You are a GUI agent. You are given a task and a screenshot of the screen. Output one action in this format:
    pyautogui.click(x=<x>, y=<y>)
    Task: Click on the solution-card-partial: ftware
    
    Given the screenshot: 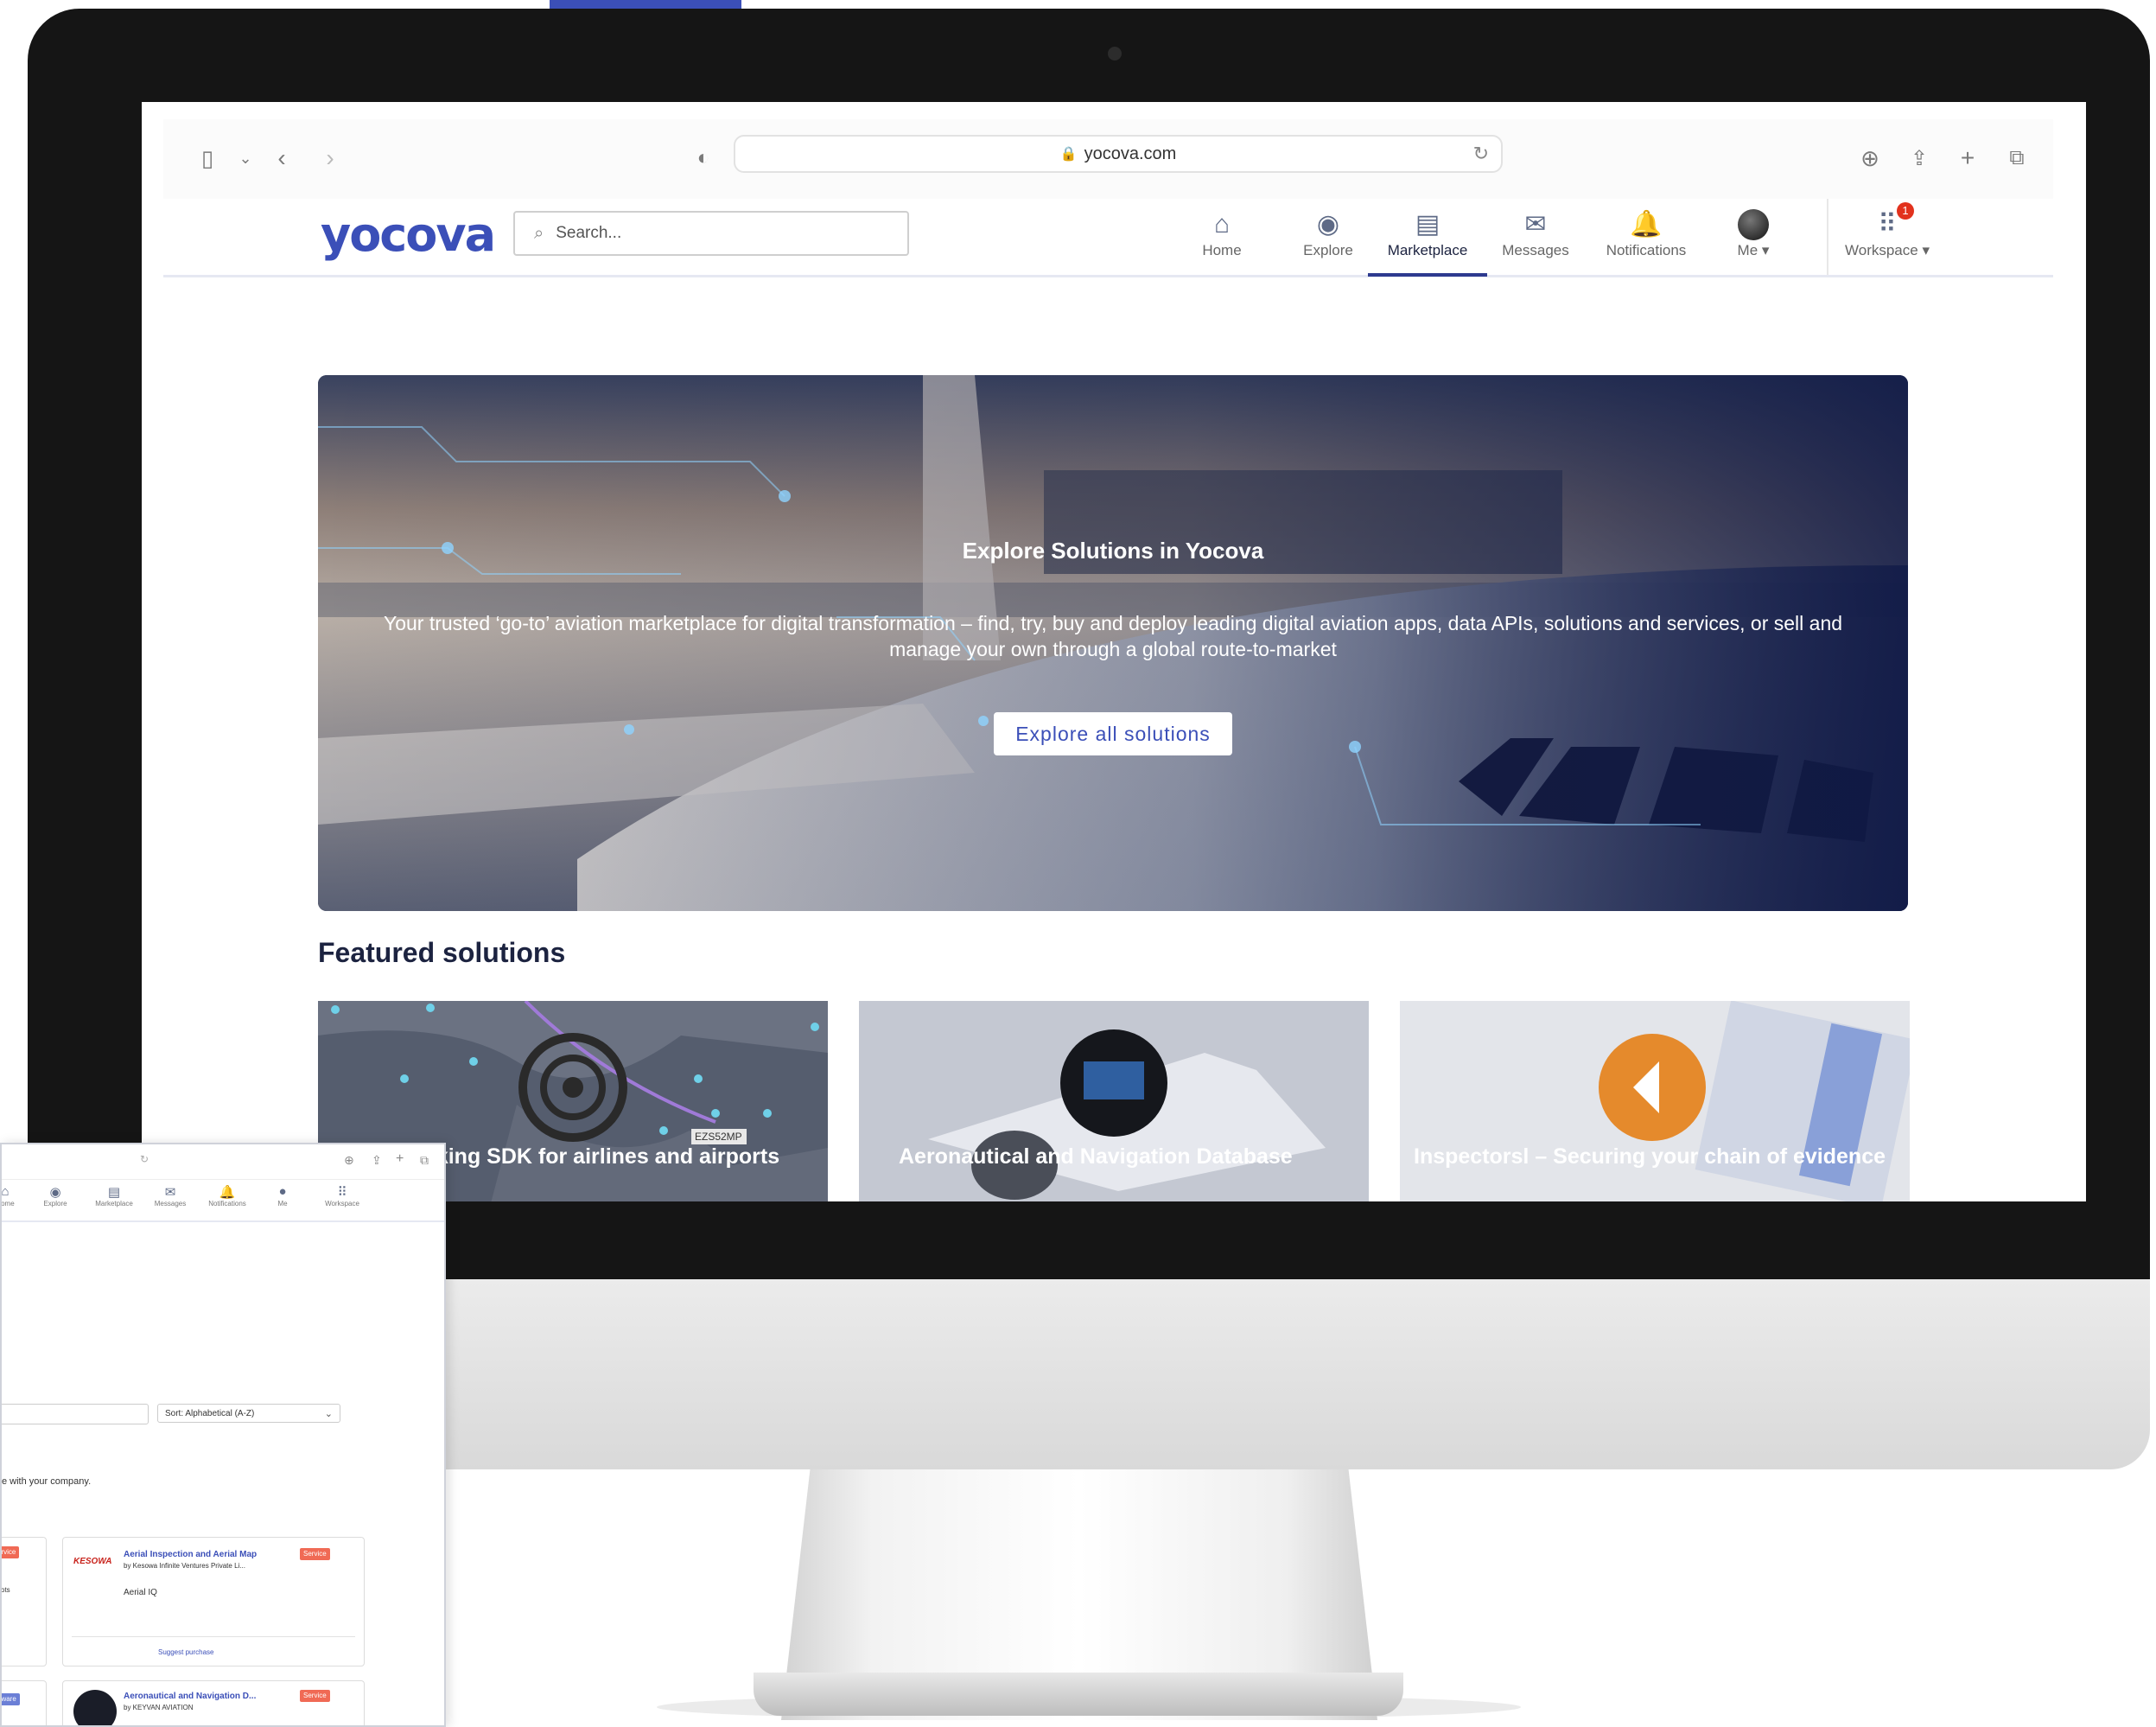 What is the action you would take?
    pyautogui.click(x=24, y=1703)
    